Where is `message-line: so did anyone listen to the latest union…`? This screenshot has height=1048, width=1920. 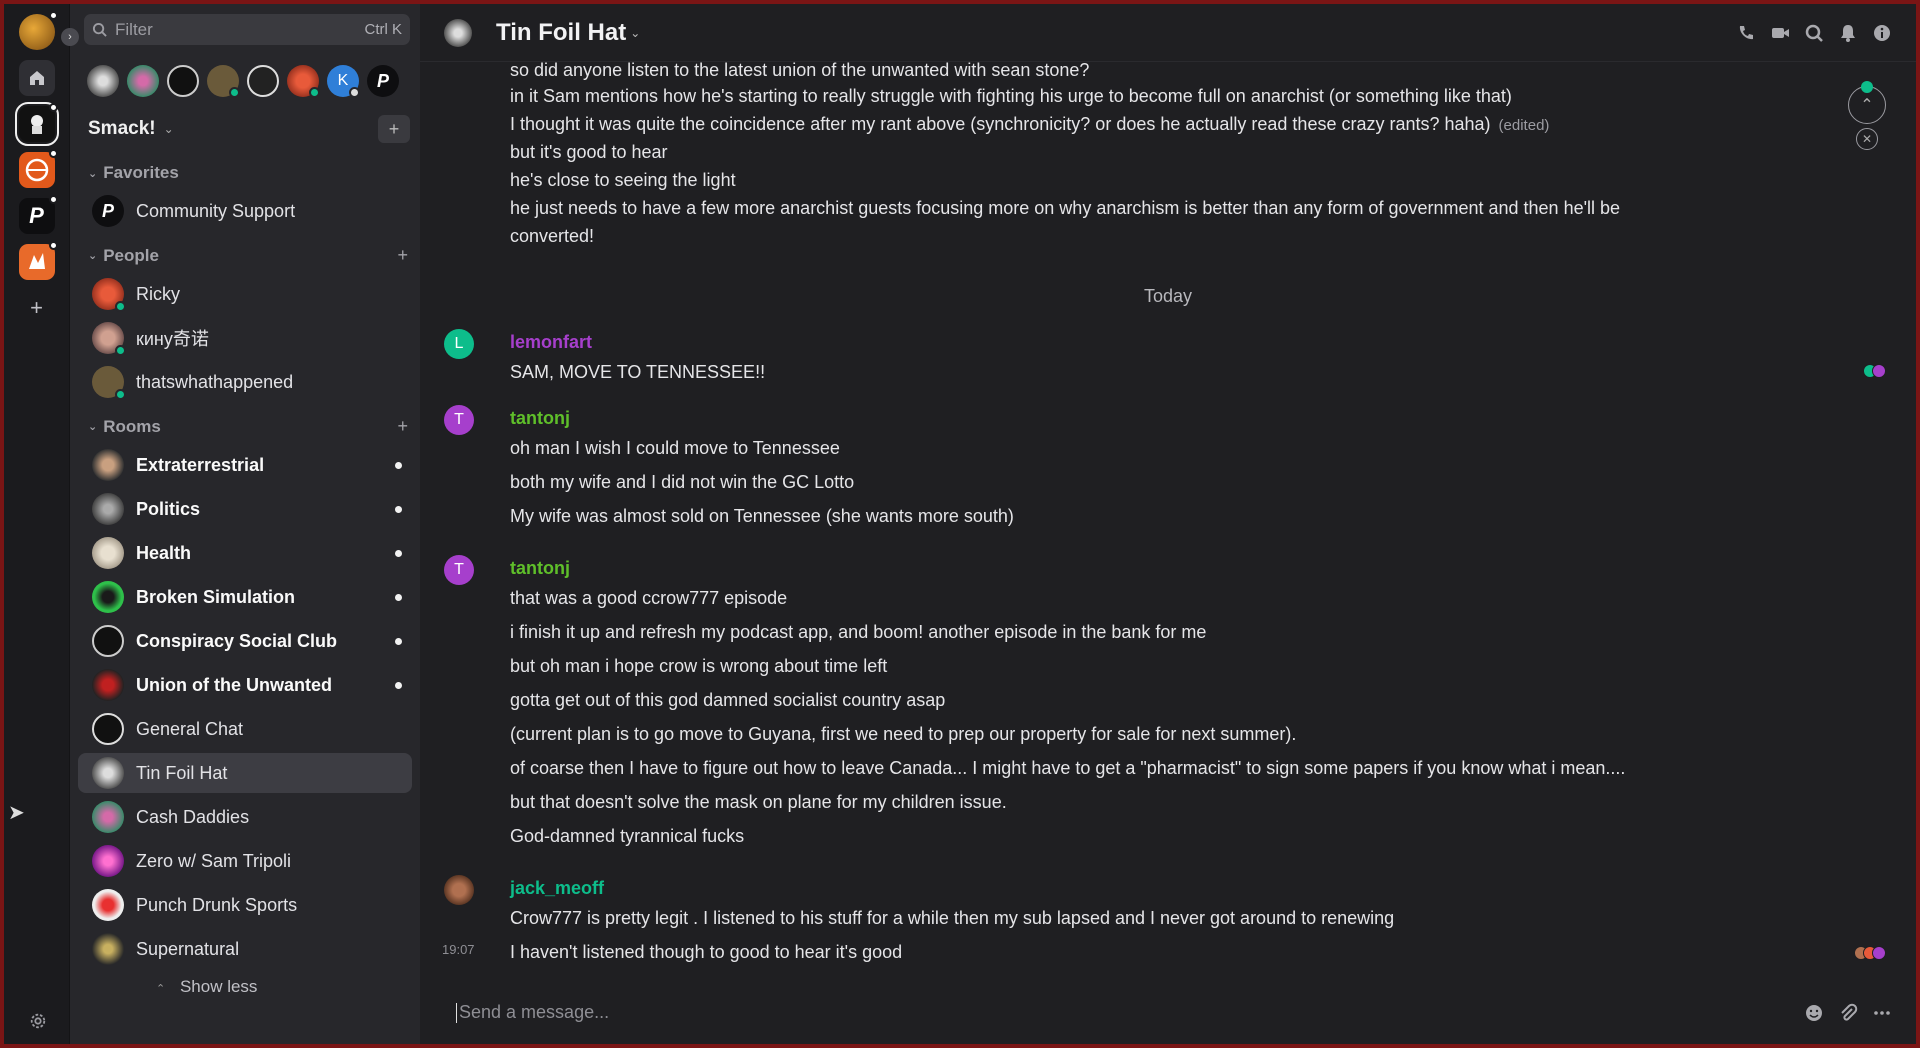
message-line: so did anyone listen to the latest union… is located at coordinates (800, 71).